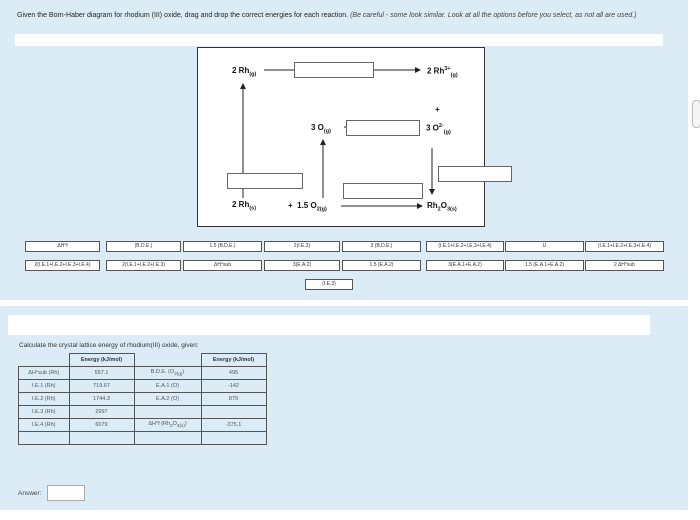  I want to click on label-plus: +, so click(437, 109).